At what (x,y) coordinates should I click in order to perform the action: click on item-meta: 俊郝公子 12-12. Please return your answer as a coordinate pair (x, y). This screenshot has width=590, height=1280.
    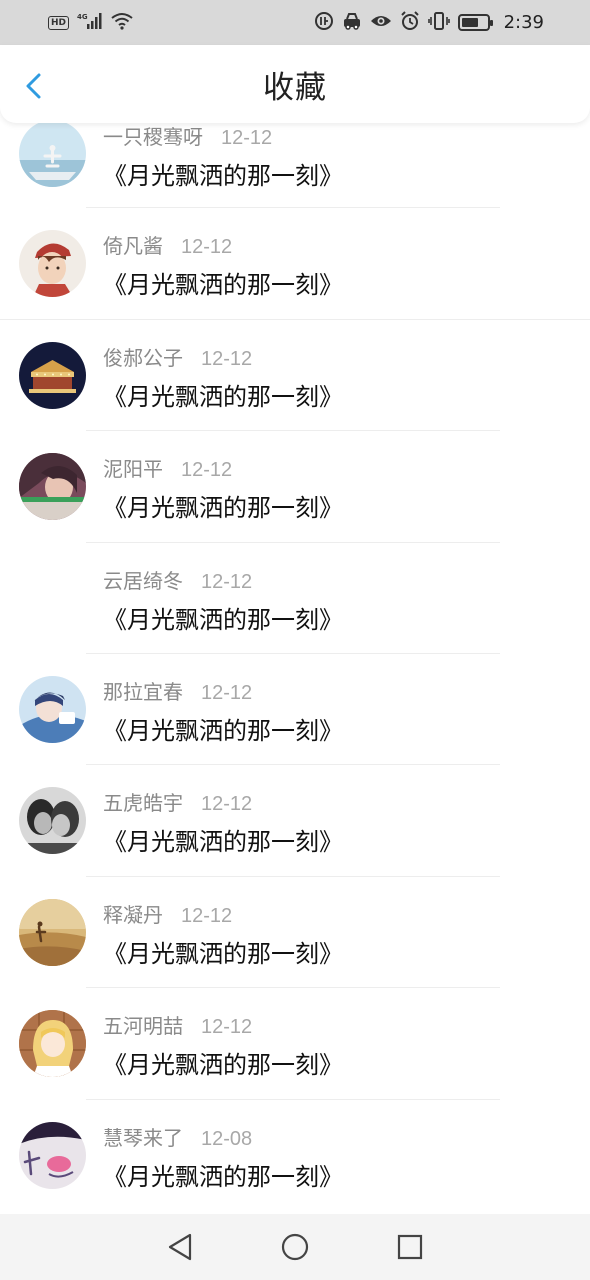
    Looking at the image, I should click on (177, 356).